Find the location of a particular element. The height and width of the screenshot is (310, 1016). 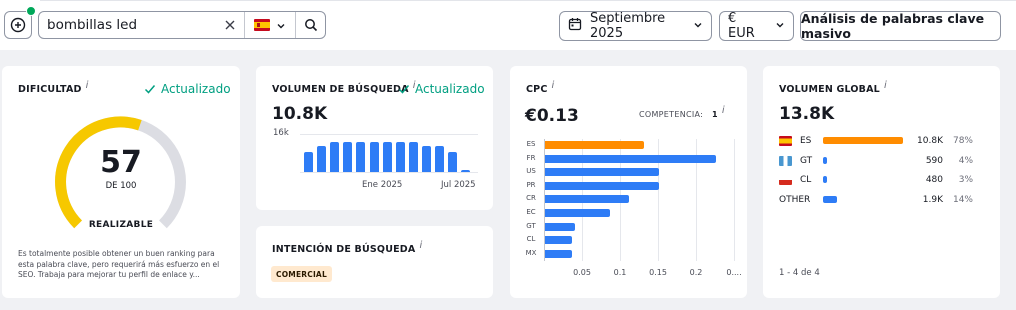

pager: 1 - 4 de 4 is located at coordinates (799, 273).